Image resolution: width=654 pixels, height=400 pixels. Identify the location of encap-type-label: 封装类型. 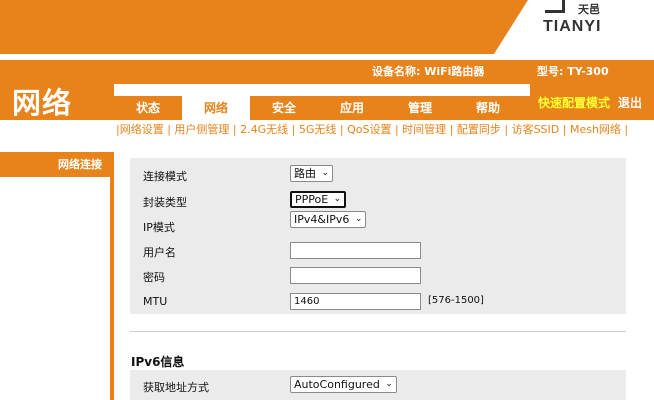
(165, 202).